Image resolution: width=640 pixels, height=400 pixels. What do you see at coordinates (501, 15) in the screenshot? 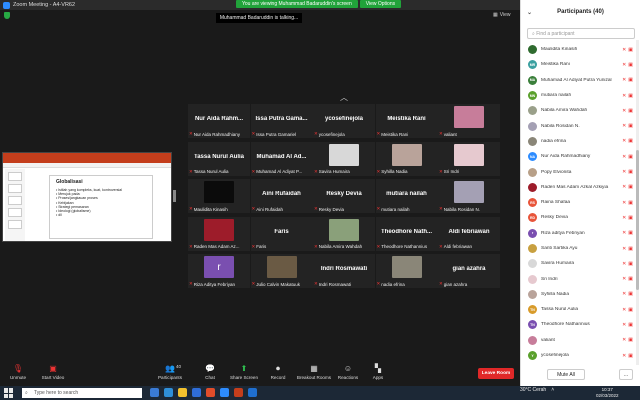
I see `view-button: ▦ View` at bounding box center [501, 15].